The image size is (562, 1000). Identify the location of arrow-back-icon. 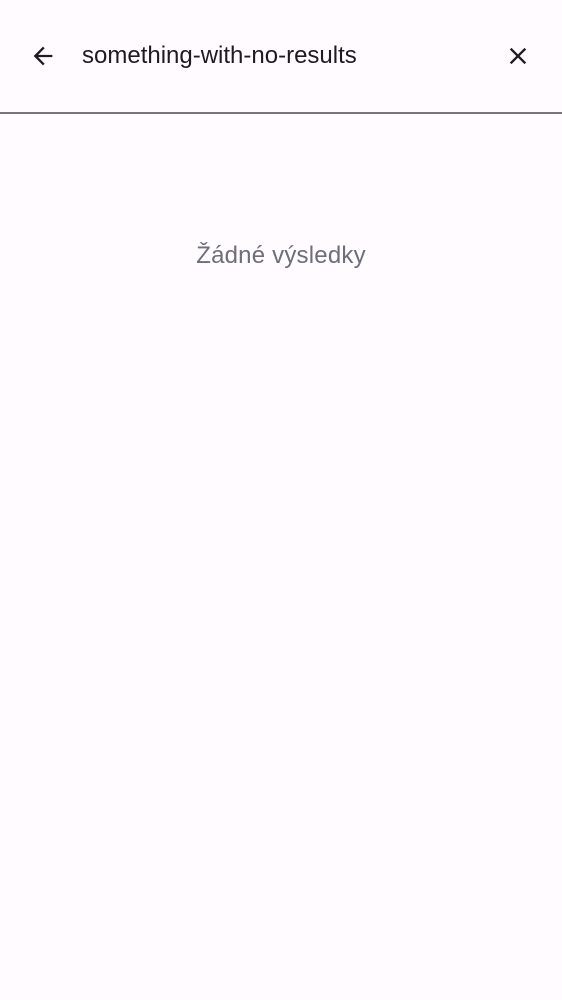
(43, 56).